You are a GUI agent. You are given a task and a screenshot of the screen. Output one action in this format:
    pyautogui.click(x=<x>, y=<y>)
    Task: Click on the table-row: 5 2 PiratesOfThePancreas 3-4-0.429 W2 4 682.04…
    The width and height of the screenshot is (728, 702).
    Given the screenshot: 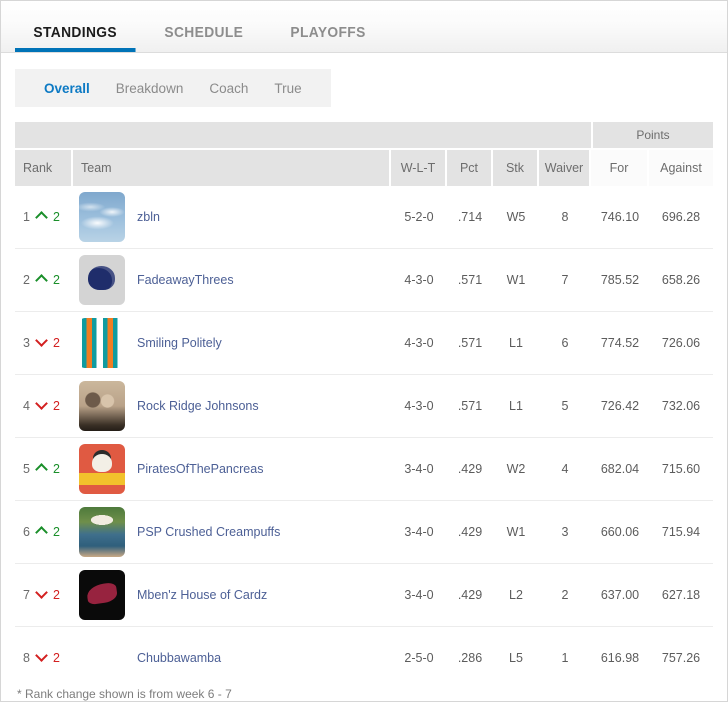 What is the action you would take?
    pyautogui.click(x=364, y=469)
    